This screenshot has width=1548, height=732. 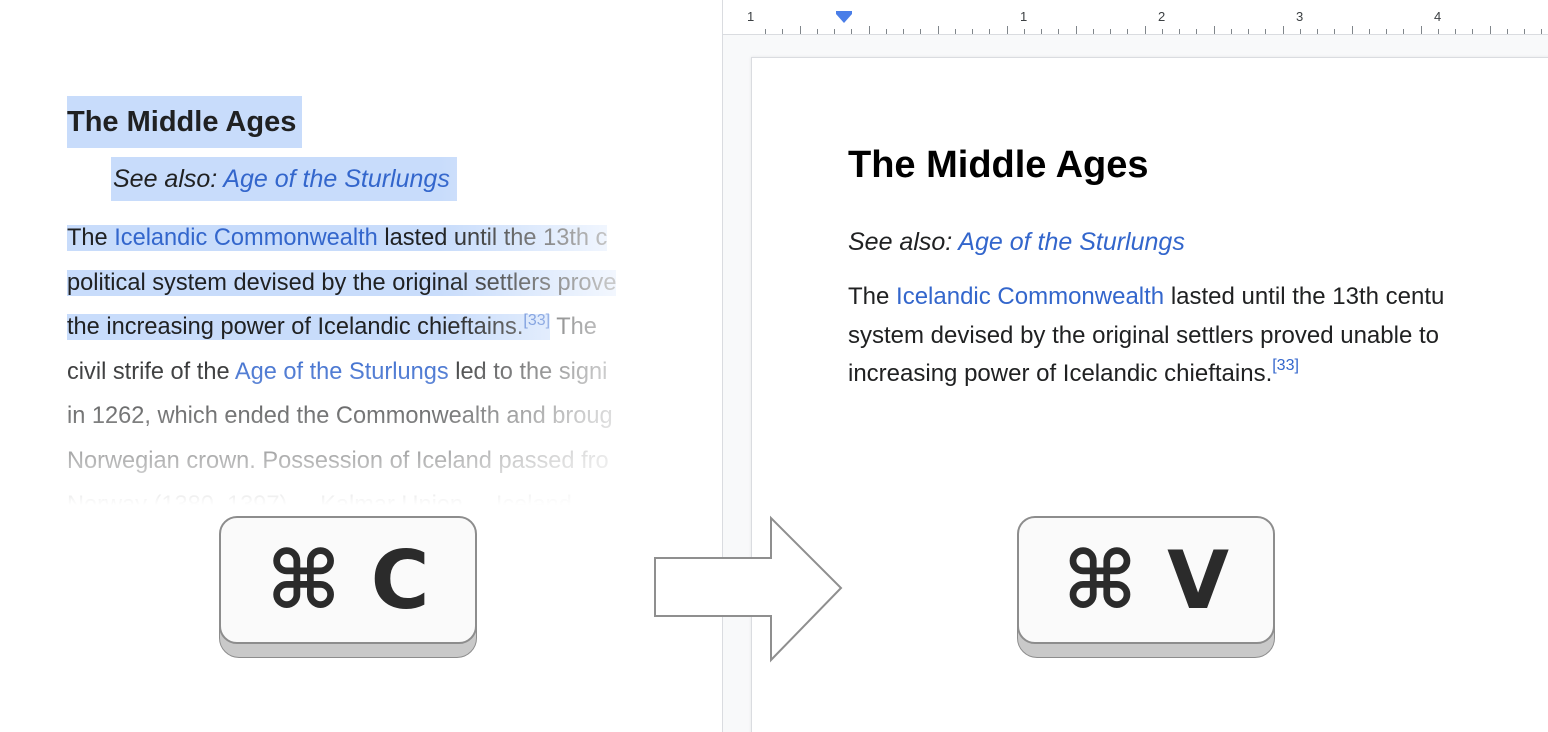 What do you see at coordinates (1438, 16) in the screenshot?
I see `ruler-mark-4: 4` at bounding box center [1438, 16].